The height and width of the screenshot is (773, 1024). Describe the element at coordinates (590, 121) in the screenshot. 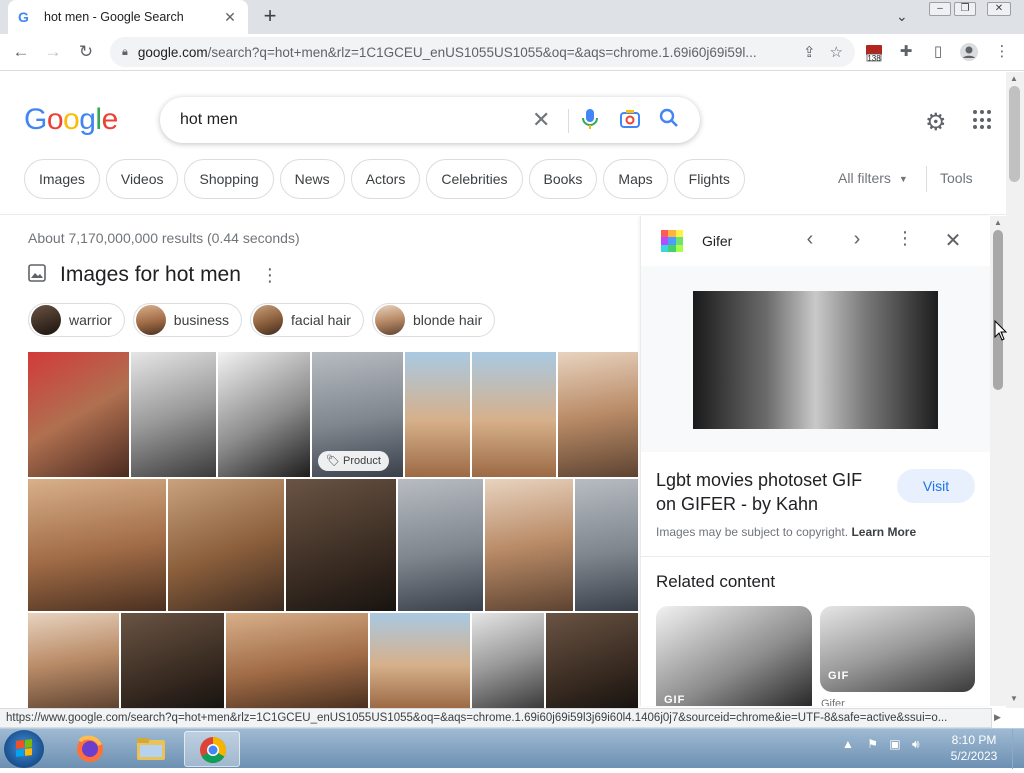

I see `microphone-icon` at that location.